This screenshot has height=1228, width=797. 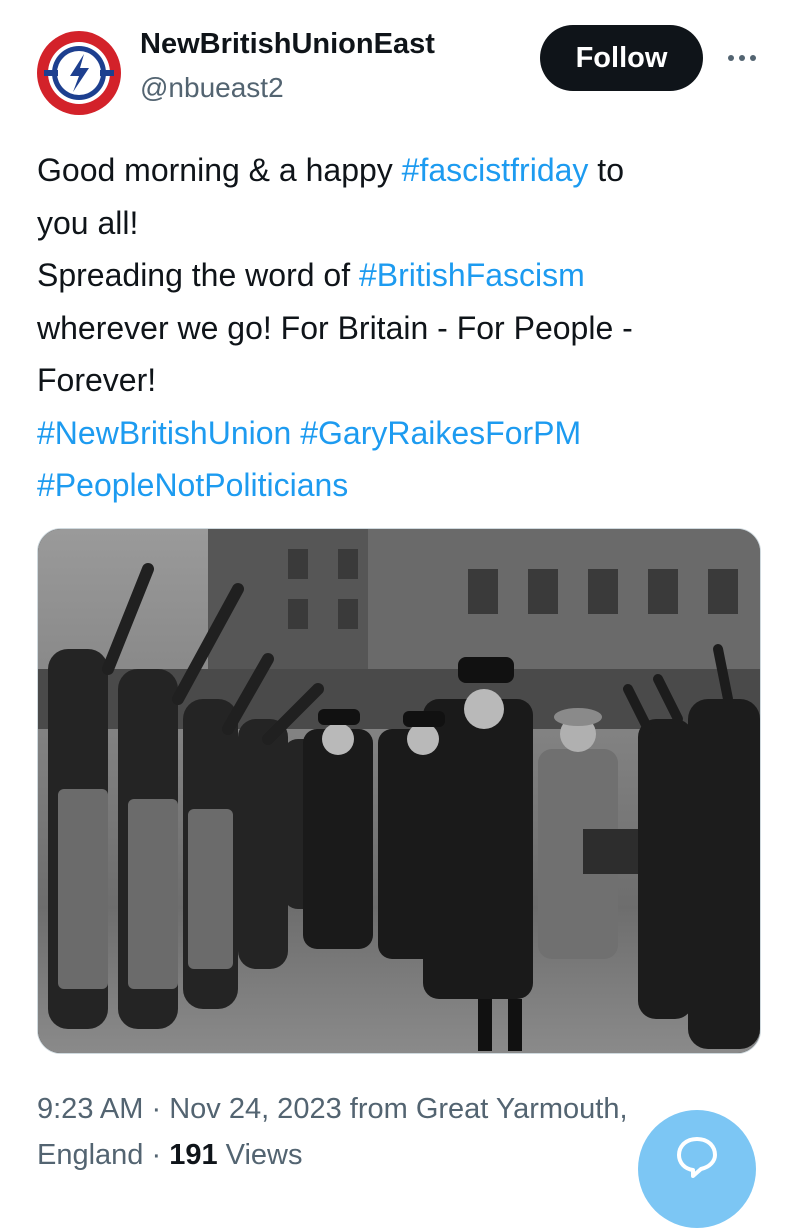 I want to click on tweet-text-segment: you all!, so click(x=88, y=222).